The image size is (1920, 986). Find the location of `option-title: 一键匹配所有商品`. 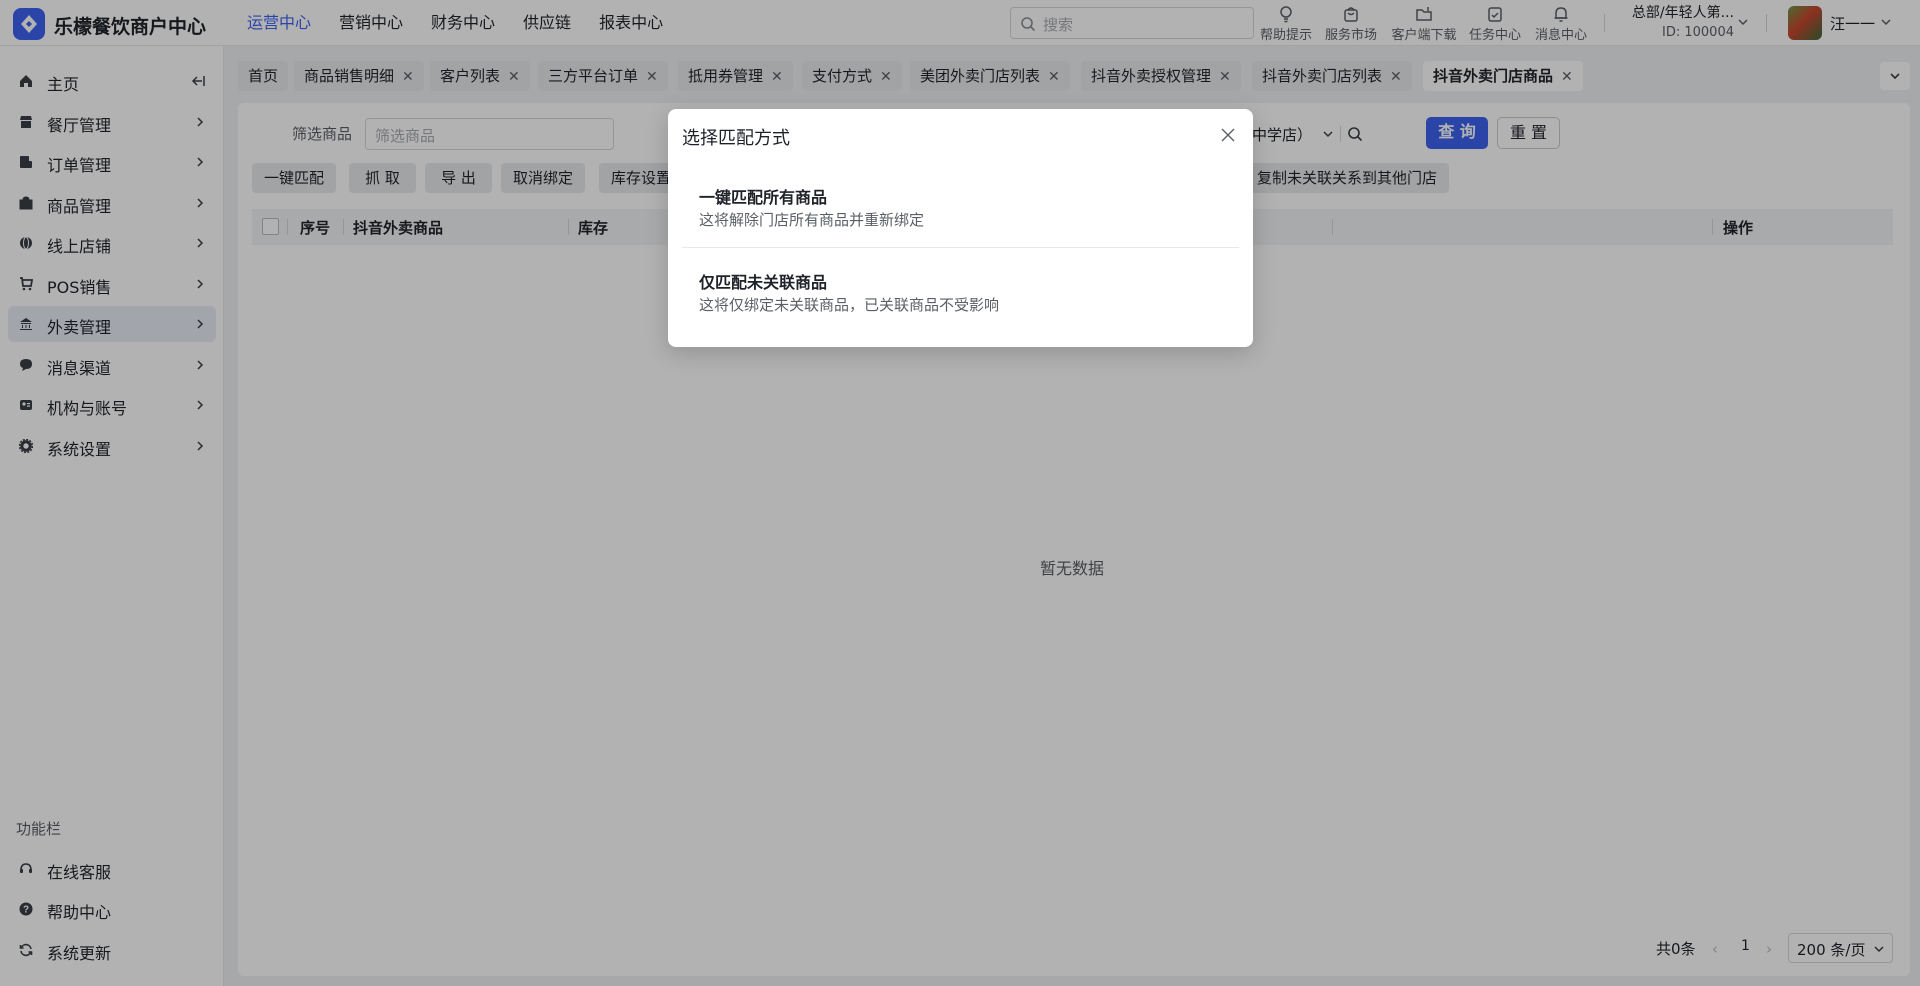

option-title: 一键匹配所有商品 is located at coordinates (763, 197).